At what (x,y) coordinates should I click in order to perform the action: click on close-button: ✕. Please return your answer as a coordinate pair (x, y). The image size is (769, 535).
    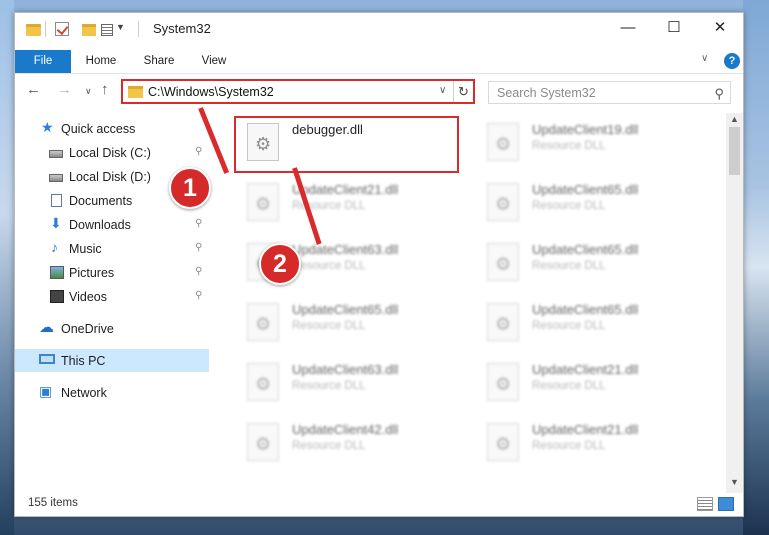
    Looking at the image, I should click on (720, 29).